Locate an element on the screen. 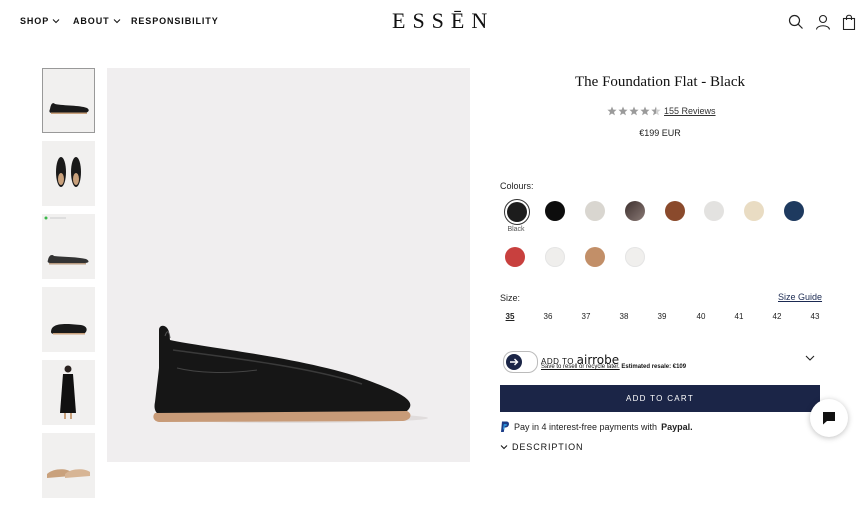 The image size is (863, 506). paypal-brand: Paypal. is located at coordinates (677, 427).